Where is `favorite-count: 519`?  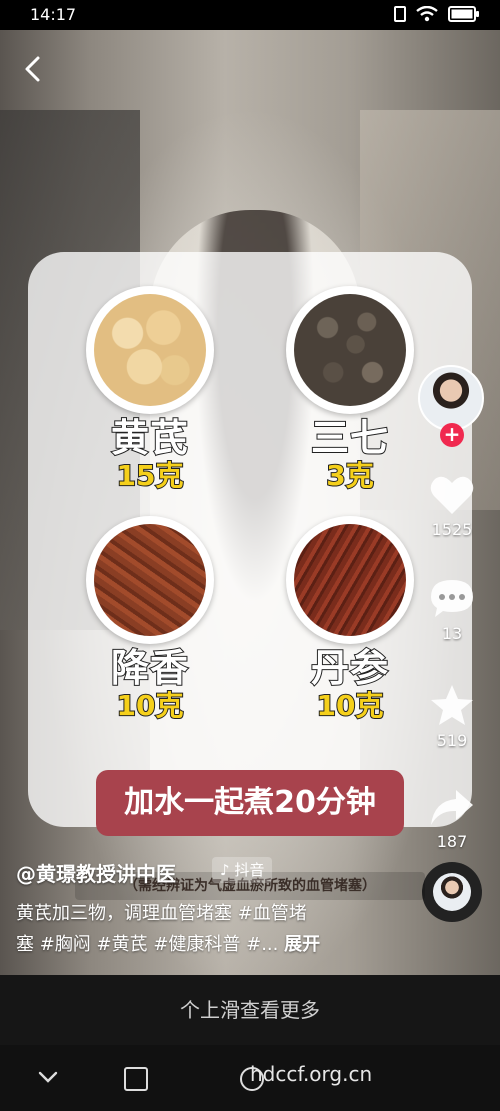
favorite-count: 519 is located at coordinates (452, 740).